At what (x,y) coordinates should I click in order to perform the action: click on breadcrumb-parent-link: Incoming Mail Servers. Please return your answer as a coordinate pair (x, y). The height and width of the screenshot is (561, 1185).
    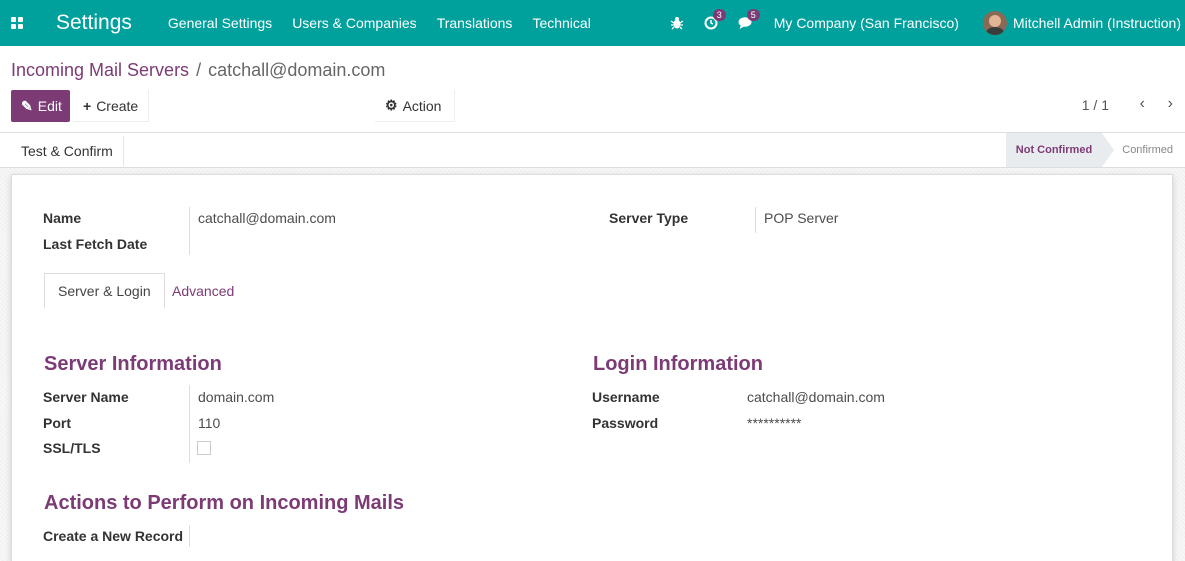
    Looking at the image, I should click on (100, 70).